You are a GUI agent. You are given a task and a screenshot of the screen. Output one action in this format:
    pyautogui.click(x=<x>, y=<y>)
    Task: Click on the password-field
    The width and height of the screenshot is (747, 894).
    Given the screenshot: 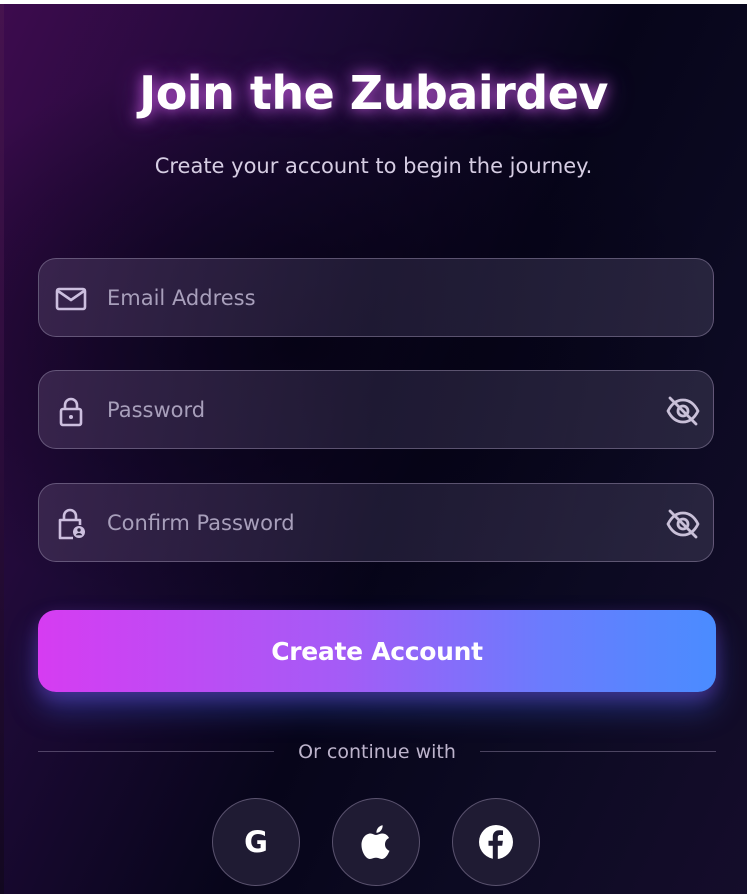 What is the action you would take?
    pyautogui.click(x=376, y=409)
    